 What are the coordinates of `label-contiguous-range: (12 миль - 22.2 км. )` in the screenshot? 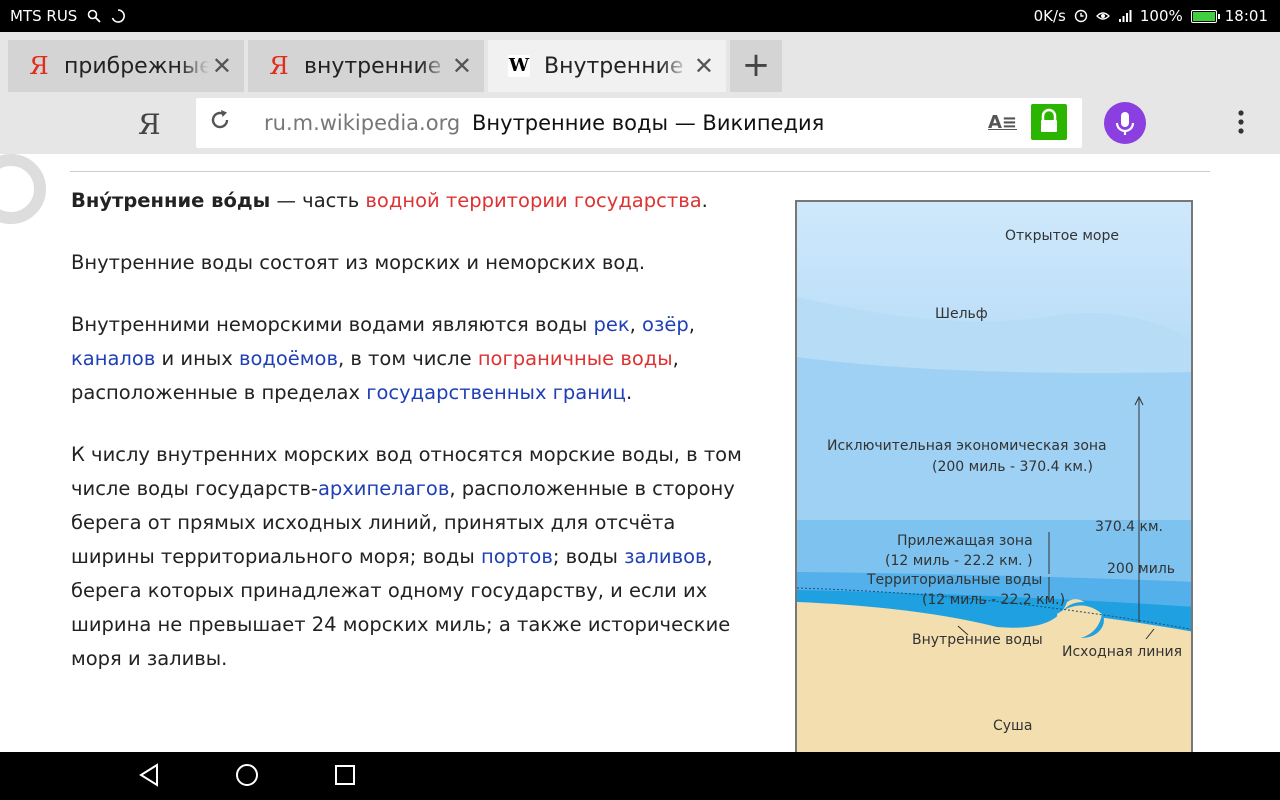 It's located at (959, 561).